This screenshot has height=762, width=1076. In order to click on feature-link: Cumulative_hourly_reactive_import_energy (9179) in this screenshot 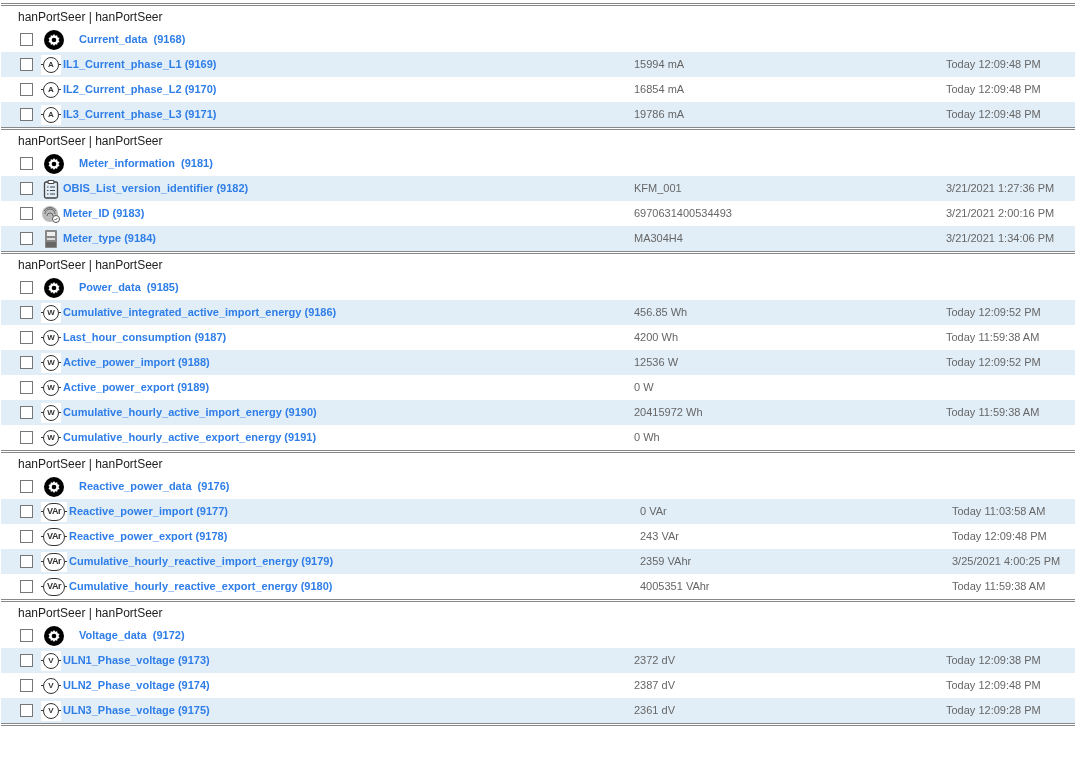, I will do `click(354, 561)`.